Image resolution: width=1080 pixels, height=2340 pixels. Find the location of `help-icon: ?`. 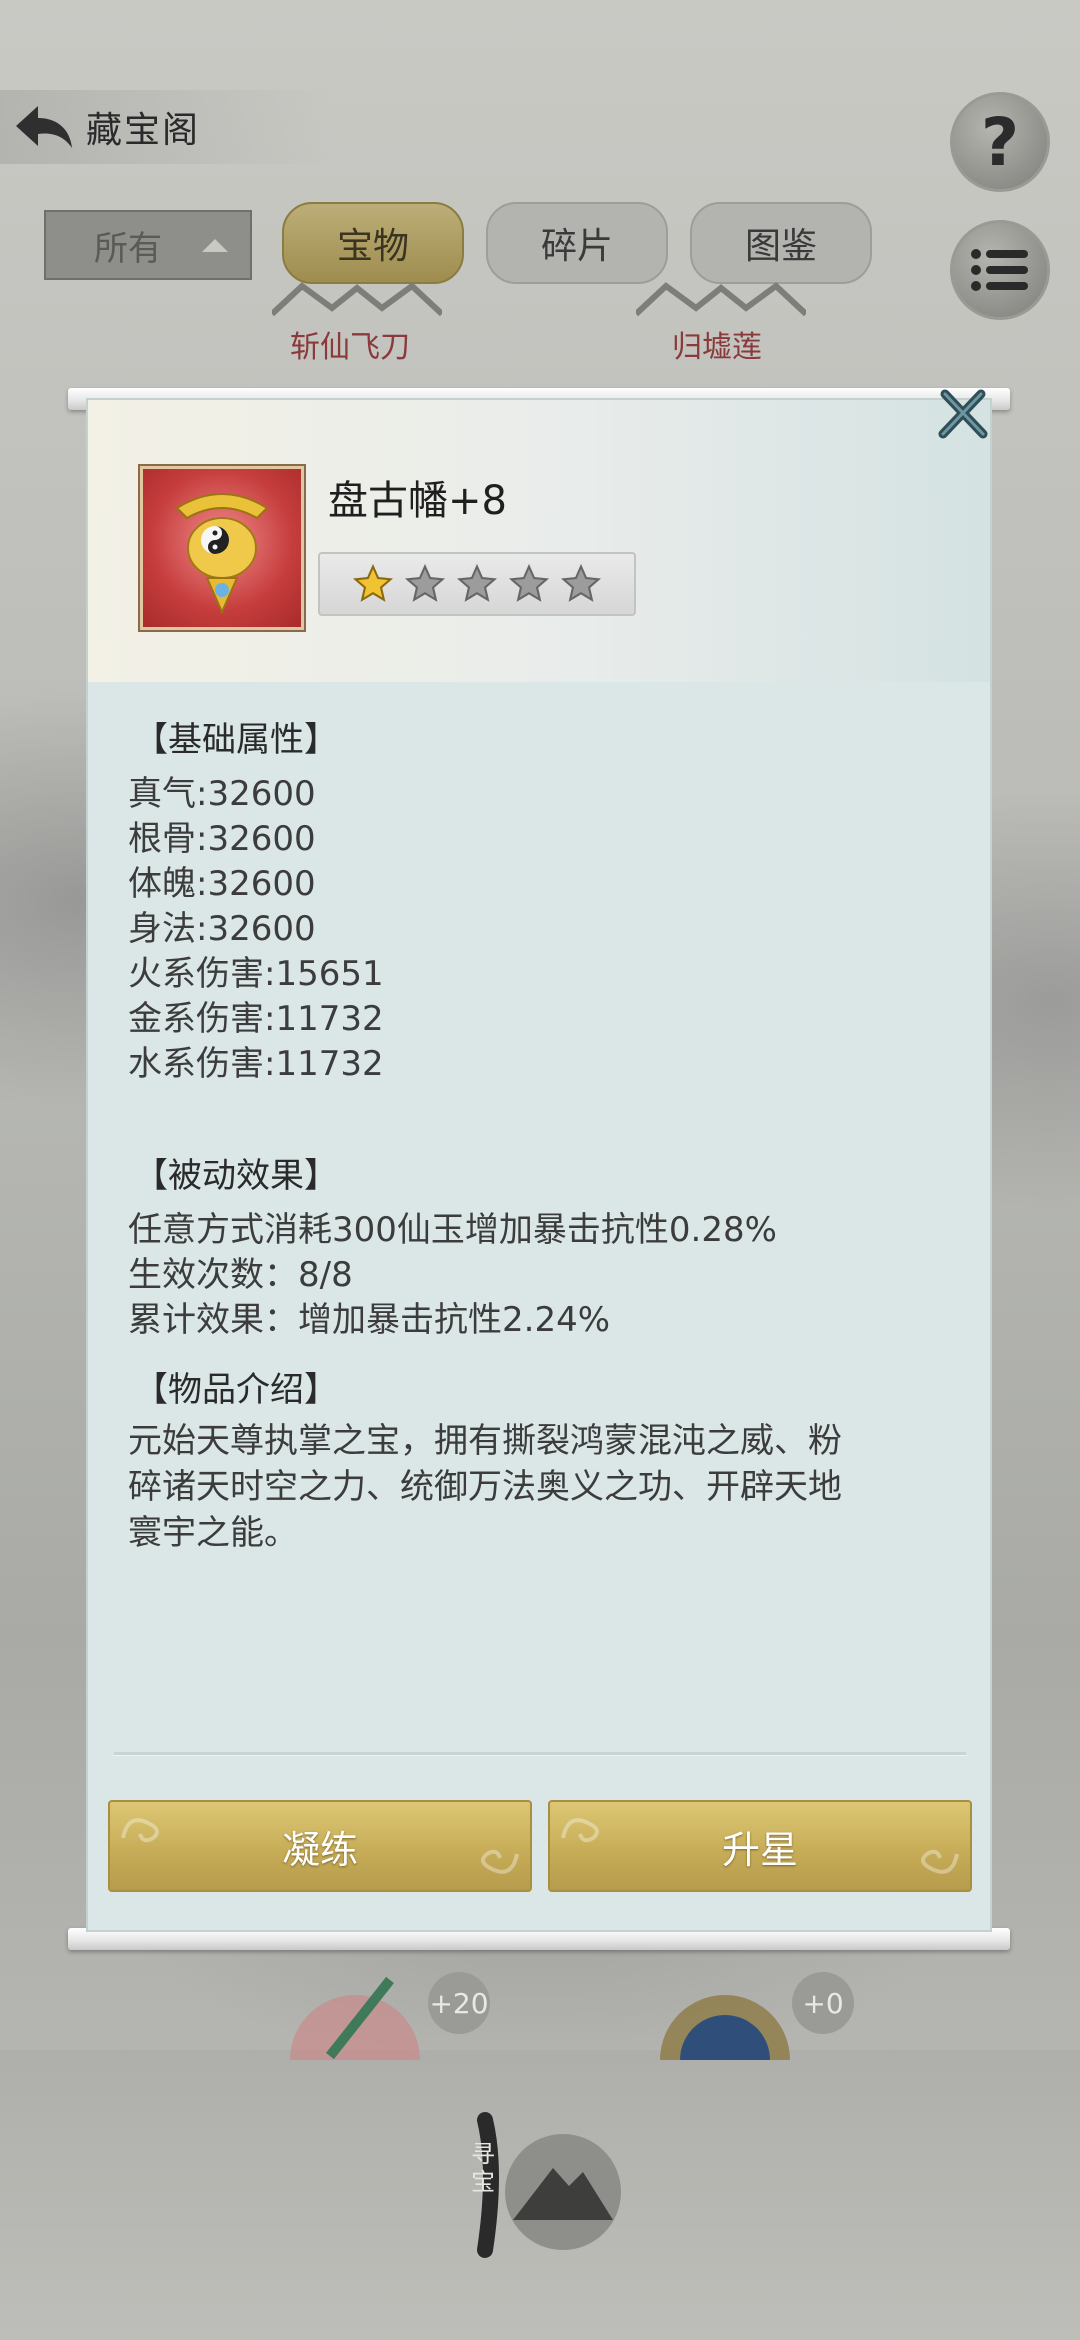

help-icon: ? is located at coordinates (1000, 142).